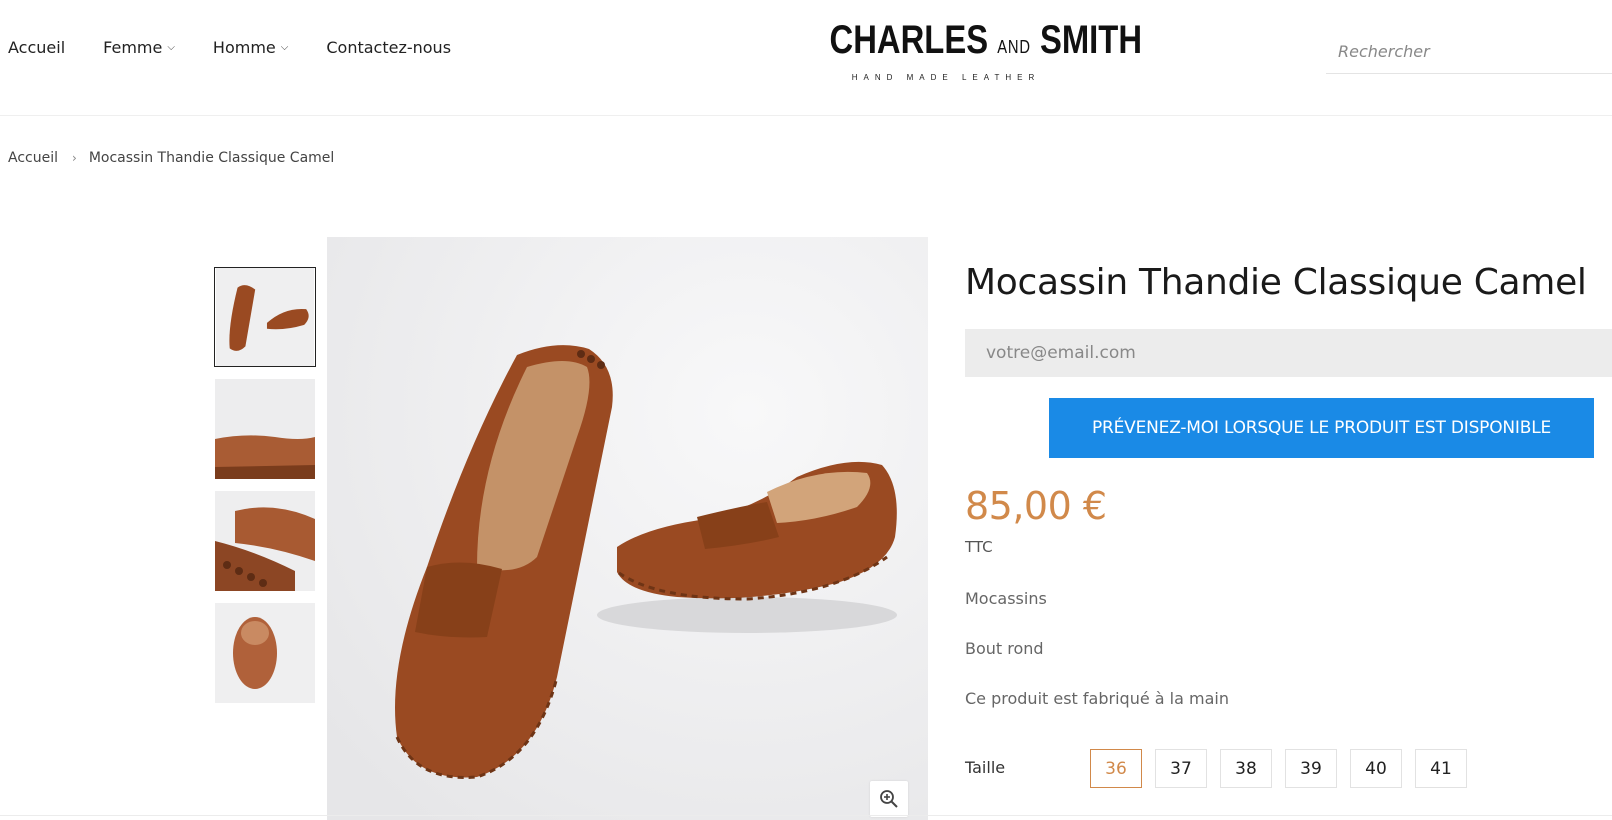  Describe the element at coordinates (1006, 598) in the screenshot. I see `feature-item: Mocassins` at that location.